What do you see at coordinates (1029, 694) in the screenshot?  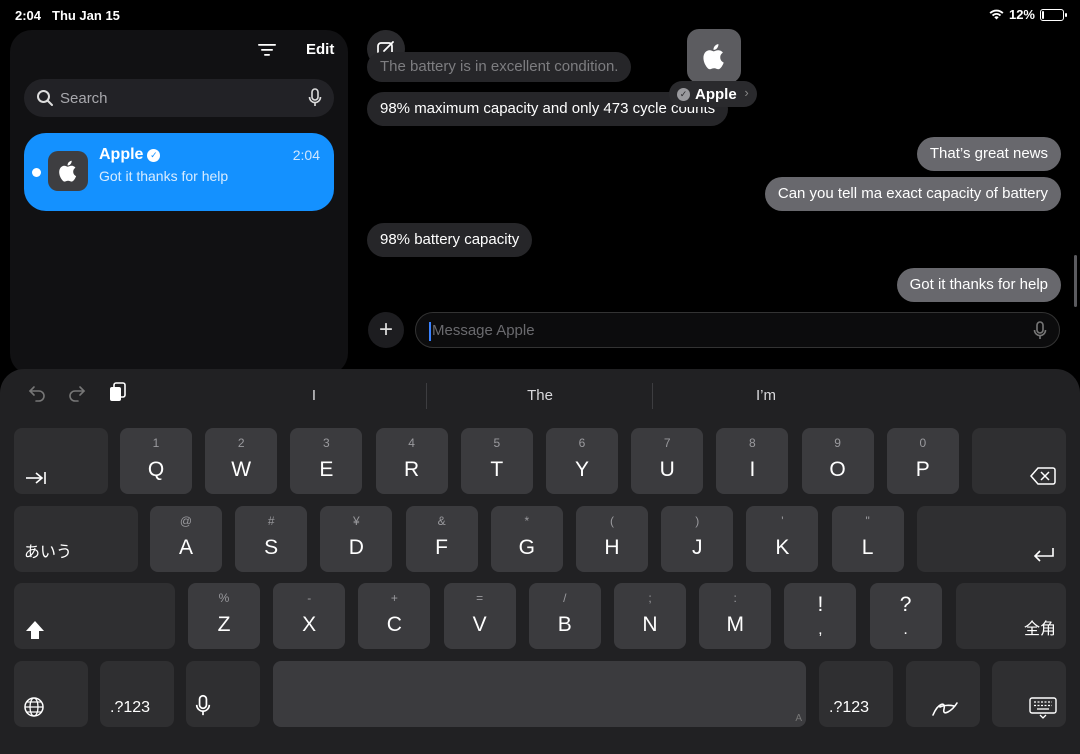 I see `hide-keyboard-key` at bounding box center [1029, 694].